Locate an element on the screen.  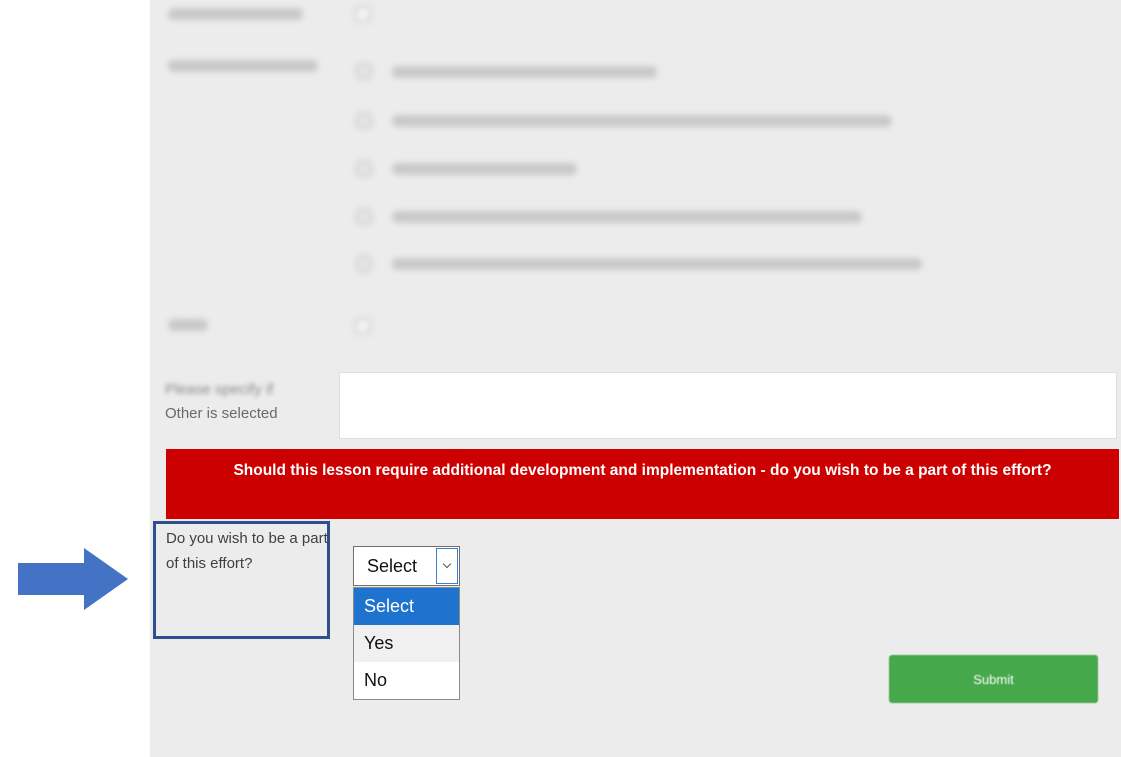
option-no: No is located at coordinates (406, 680).